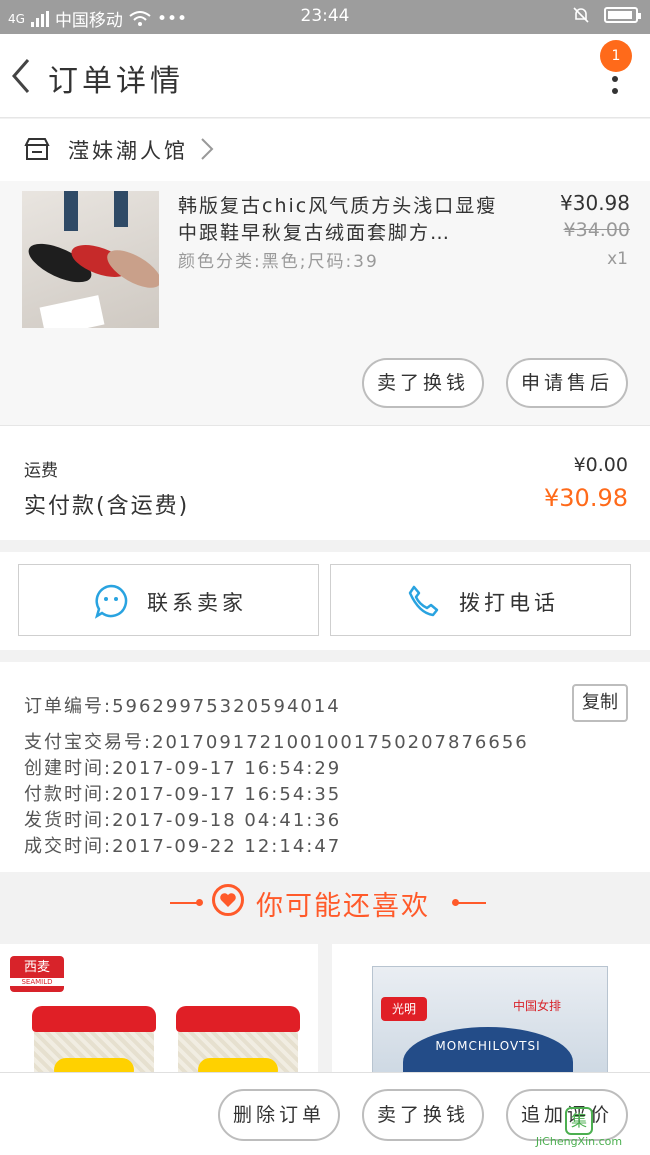 Image resolution: width=650 pixels, height=1155 pixels. I want to click on clock: 23:44, so click(325, 16).